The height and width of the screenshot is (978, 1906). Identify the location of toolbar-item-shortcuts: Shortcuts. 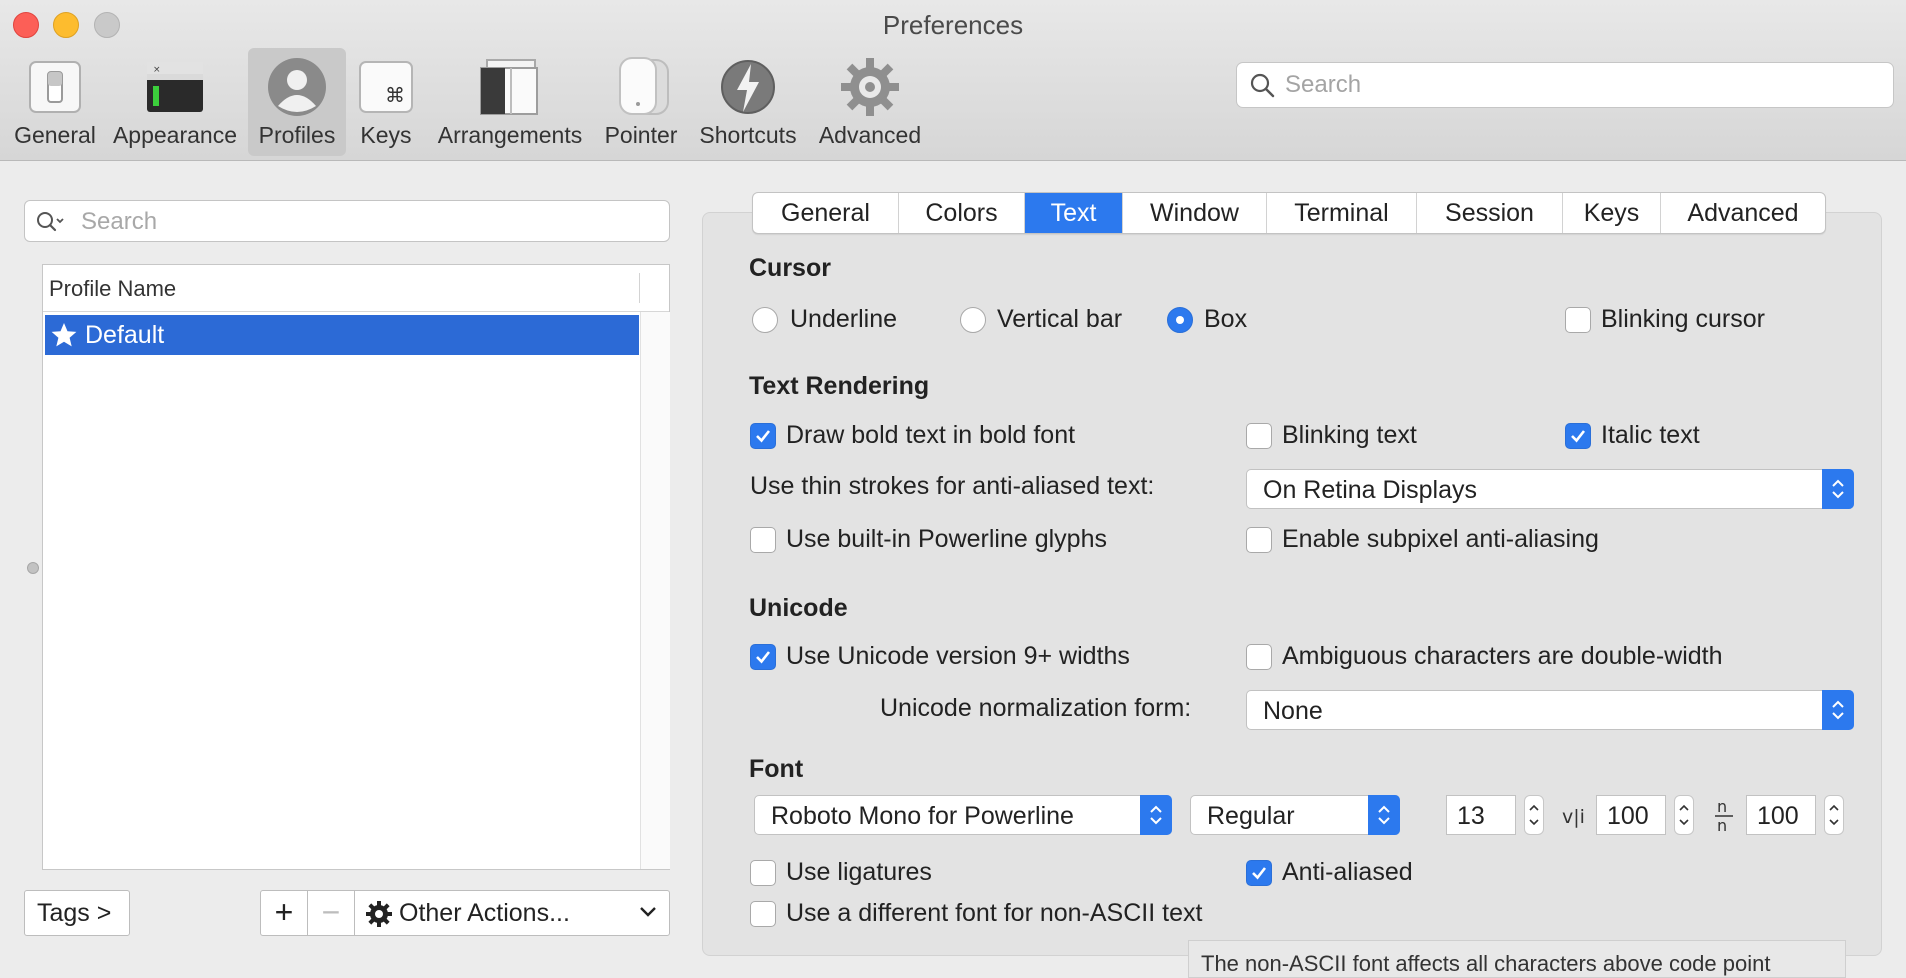
(748, 102).